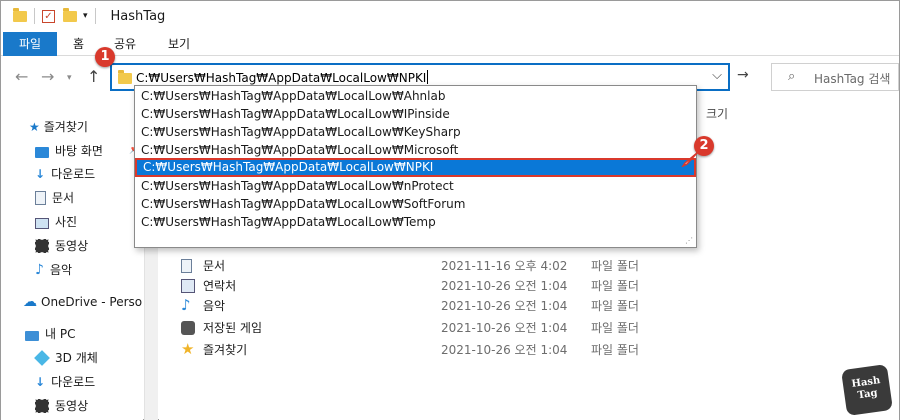 This screenshot has height=420, width=900. Describe the element at coordinates (225, 350) in the screenshot. I see `file-name: 즐겨찾기` at that location.